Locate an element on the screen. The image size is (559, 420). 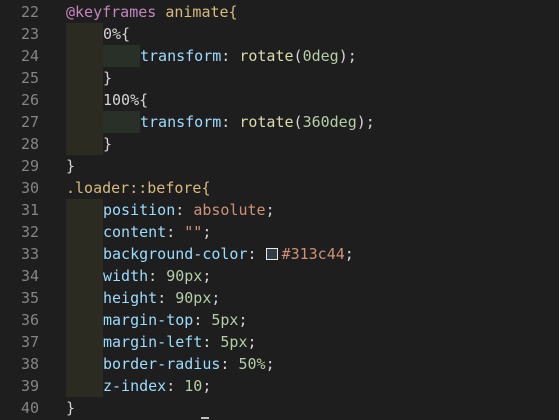
token-selector: .loader::before{ is located at coordinates (138, 188).